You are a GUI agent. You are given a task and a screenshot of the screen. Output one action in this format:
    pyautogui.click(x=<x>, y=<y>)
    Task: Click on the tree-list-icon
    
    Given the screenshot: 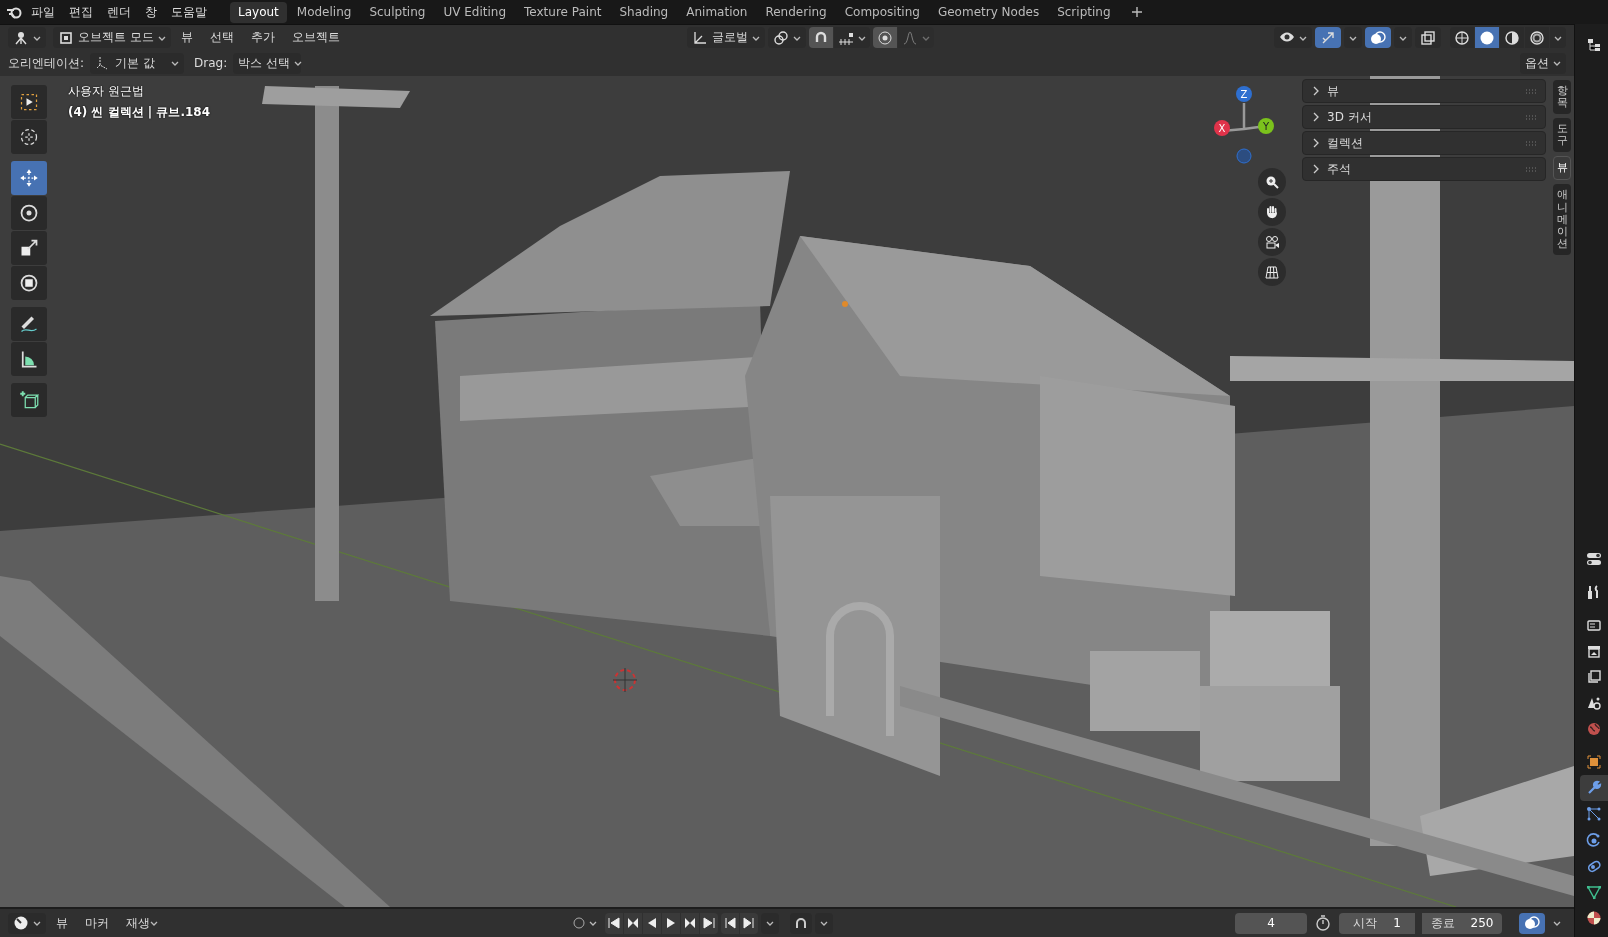 What is the action you would take?
    pyautogui.click(x=1593, y=45)
    